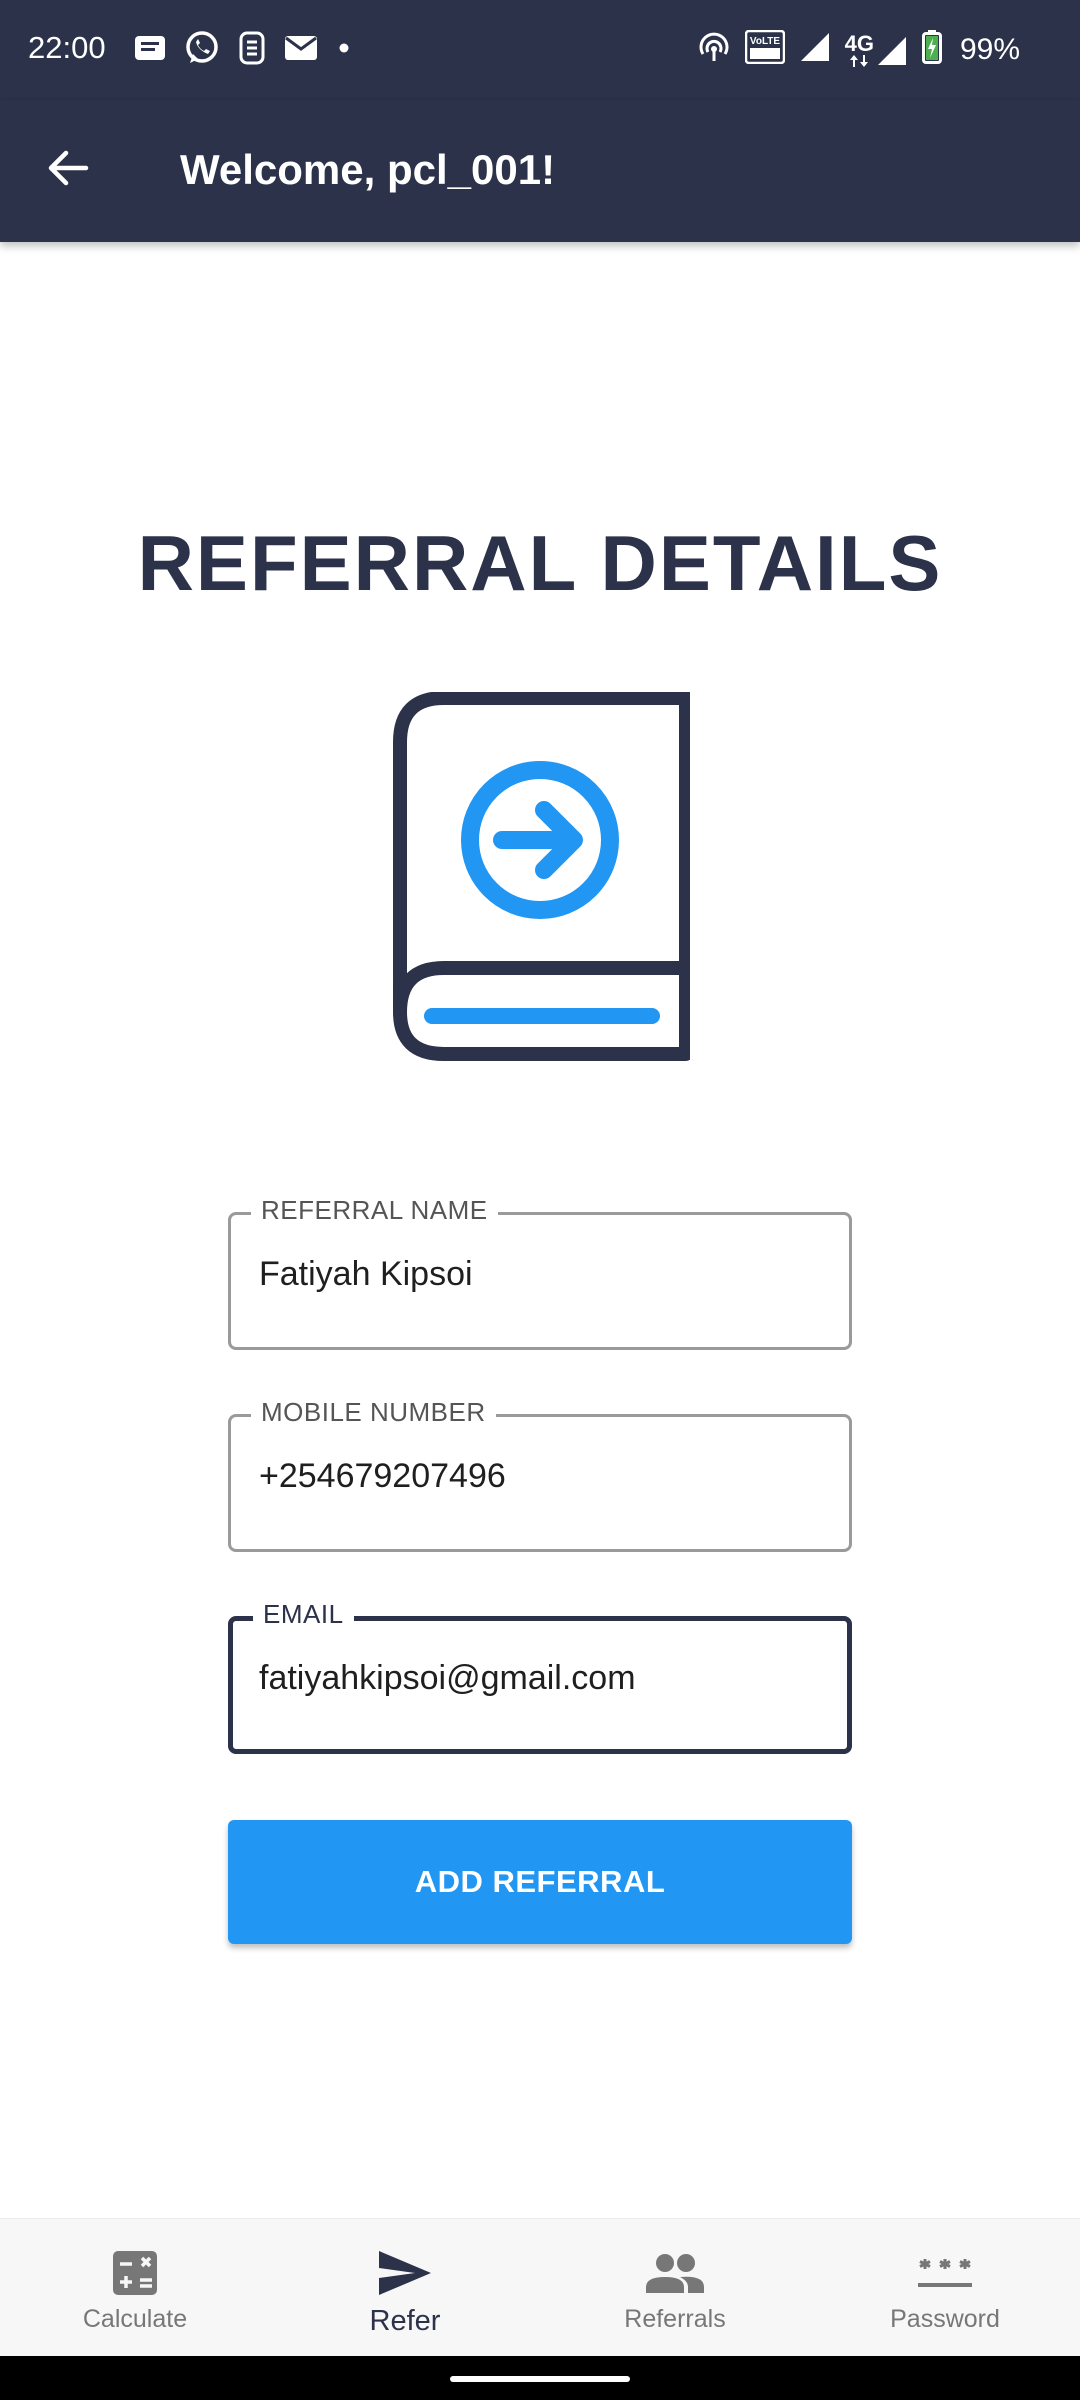 This screenshot has height=2400, width=1080. Describe the element at coordinates (135, 2273) in the screenshot. I see `calculator-icon` at that location.